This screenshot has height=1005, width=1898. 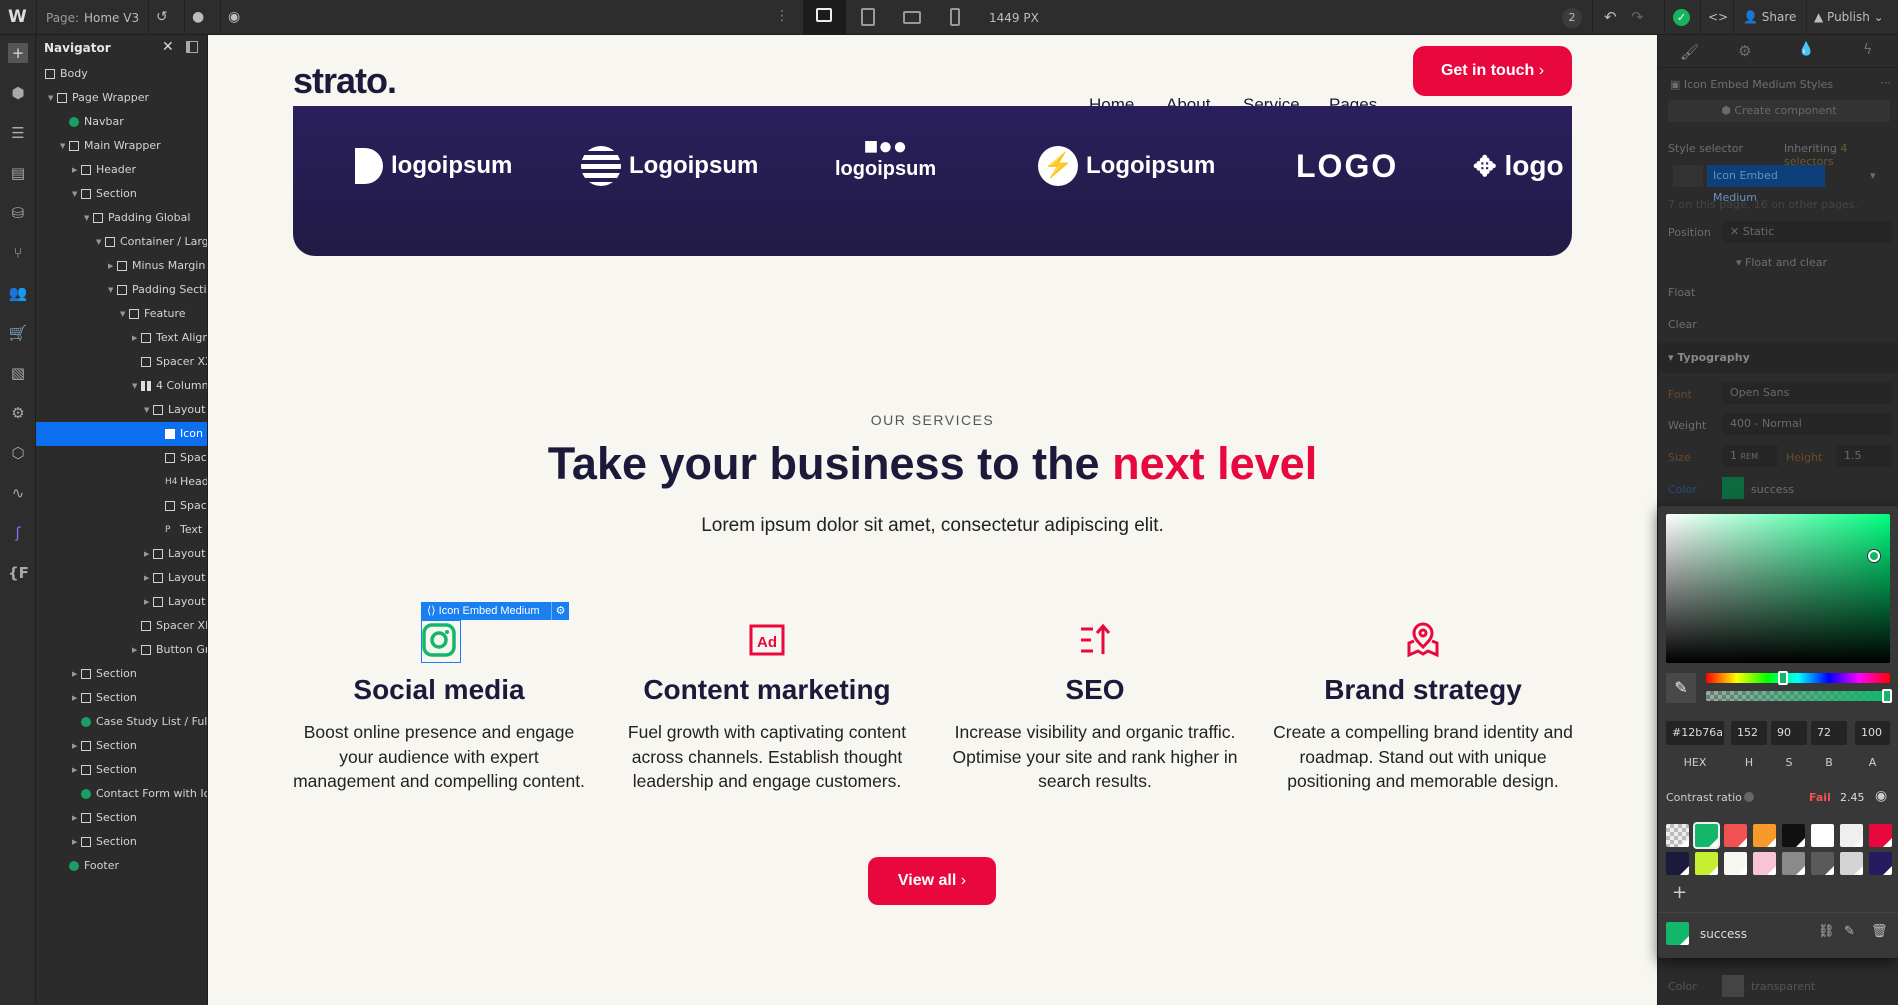 I want to click on style-manager-drops-icon: 💧, so click(x=1806, y=49).